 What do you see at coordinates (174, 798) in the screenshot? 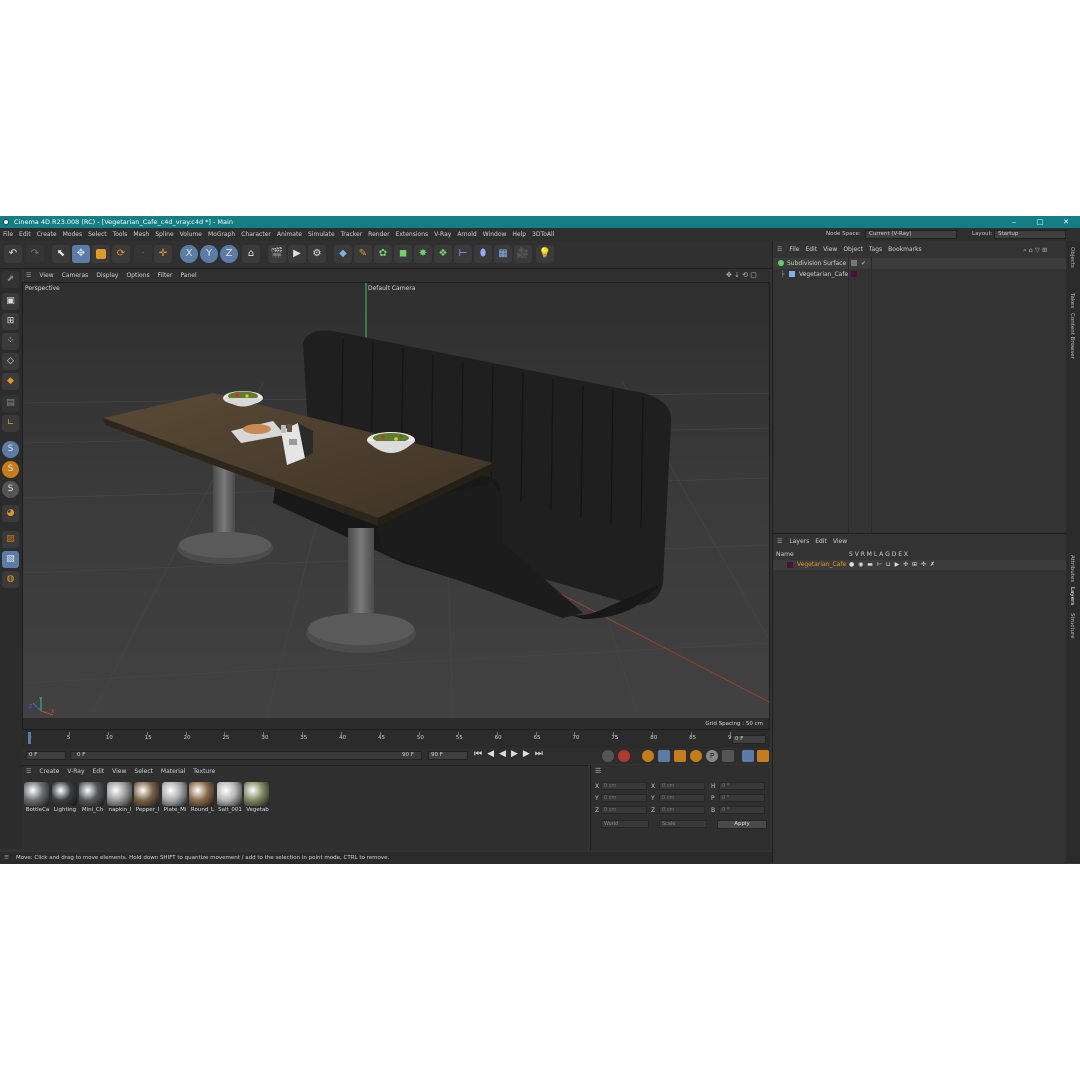
I see `material-swatch: Plate_Mi` at bounding box center [174, 798].